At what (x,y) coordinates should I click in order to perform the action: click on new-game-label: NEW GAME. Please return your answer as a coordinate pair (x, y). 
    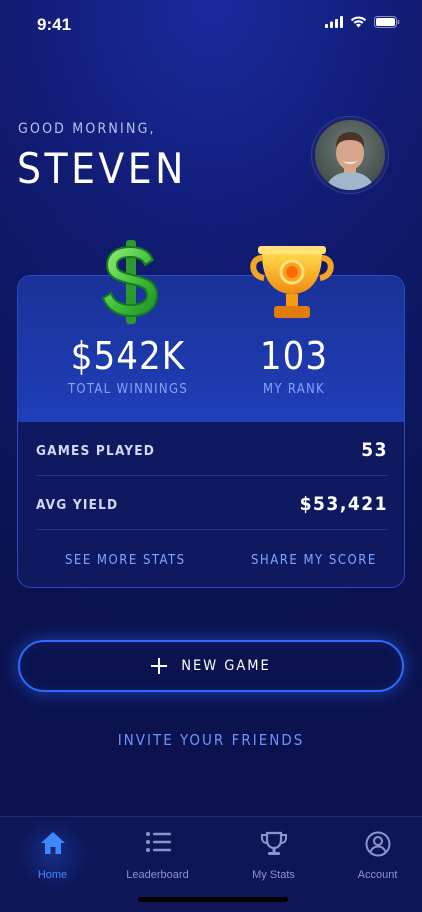
    Looking at the image, I should click on (226, 666).